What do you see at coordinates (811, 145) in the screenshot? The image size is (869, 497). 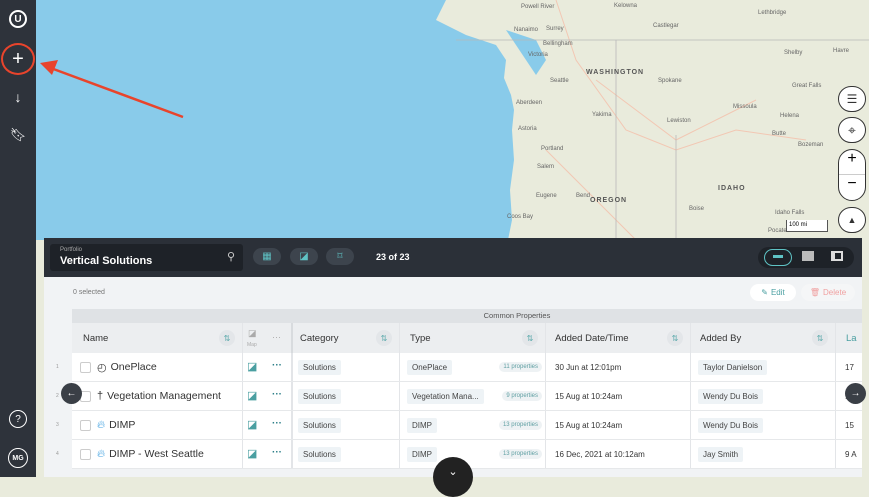 I see `map-label: Bozeman` at bounding box center [811, 145].